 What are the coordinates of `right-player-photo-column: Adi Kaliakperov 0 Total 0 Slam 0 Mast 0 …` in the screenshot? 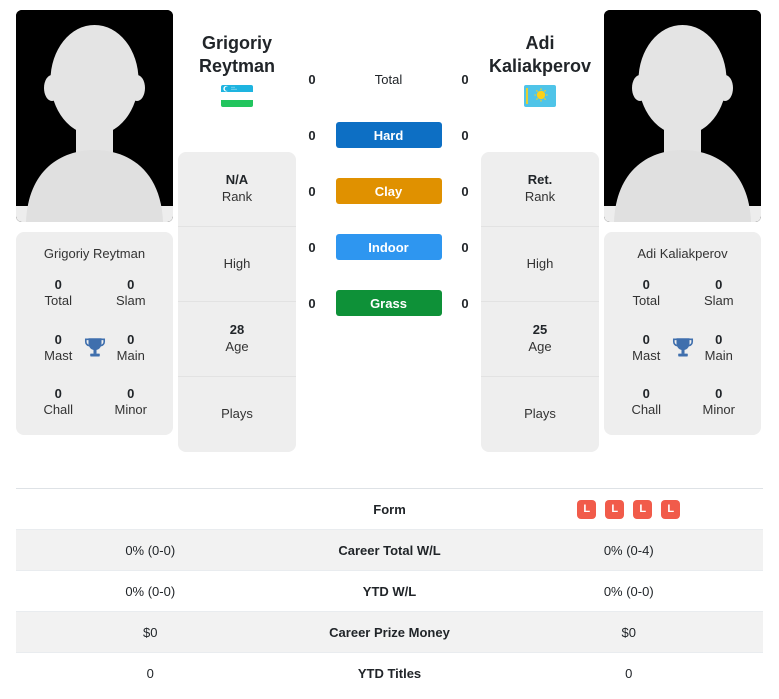 It's located at (682, 222).